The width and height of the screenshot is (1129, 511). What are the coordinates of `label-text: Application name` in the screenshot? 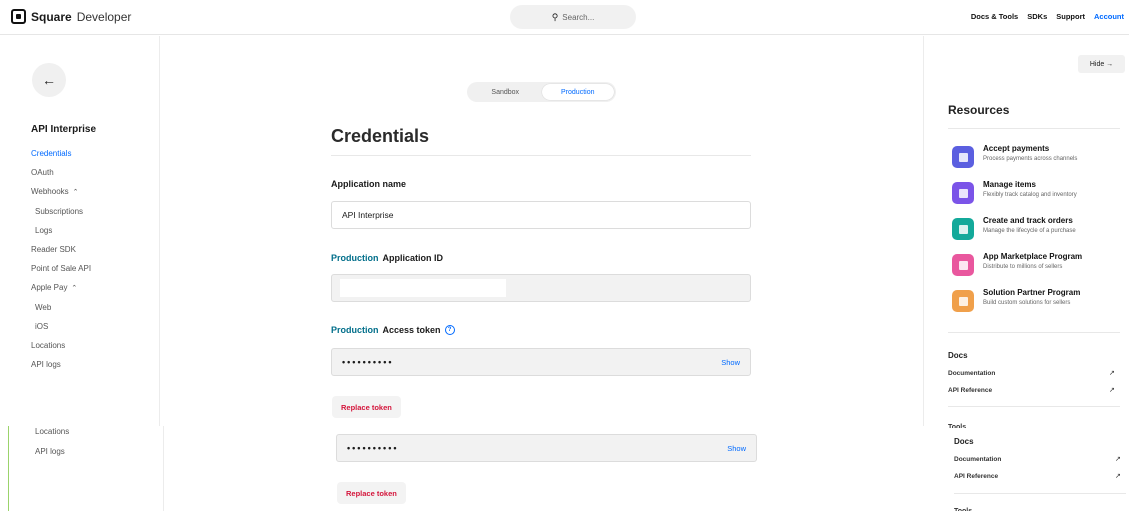 It's located at (369, 184).